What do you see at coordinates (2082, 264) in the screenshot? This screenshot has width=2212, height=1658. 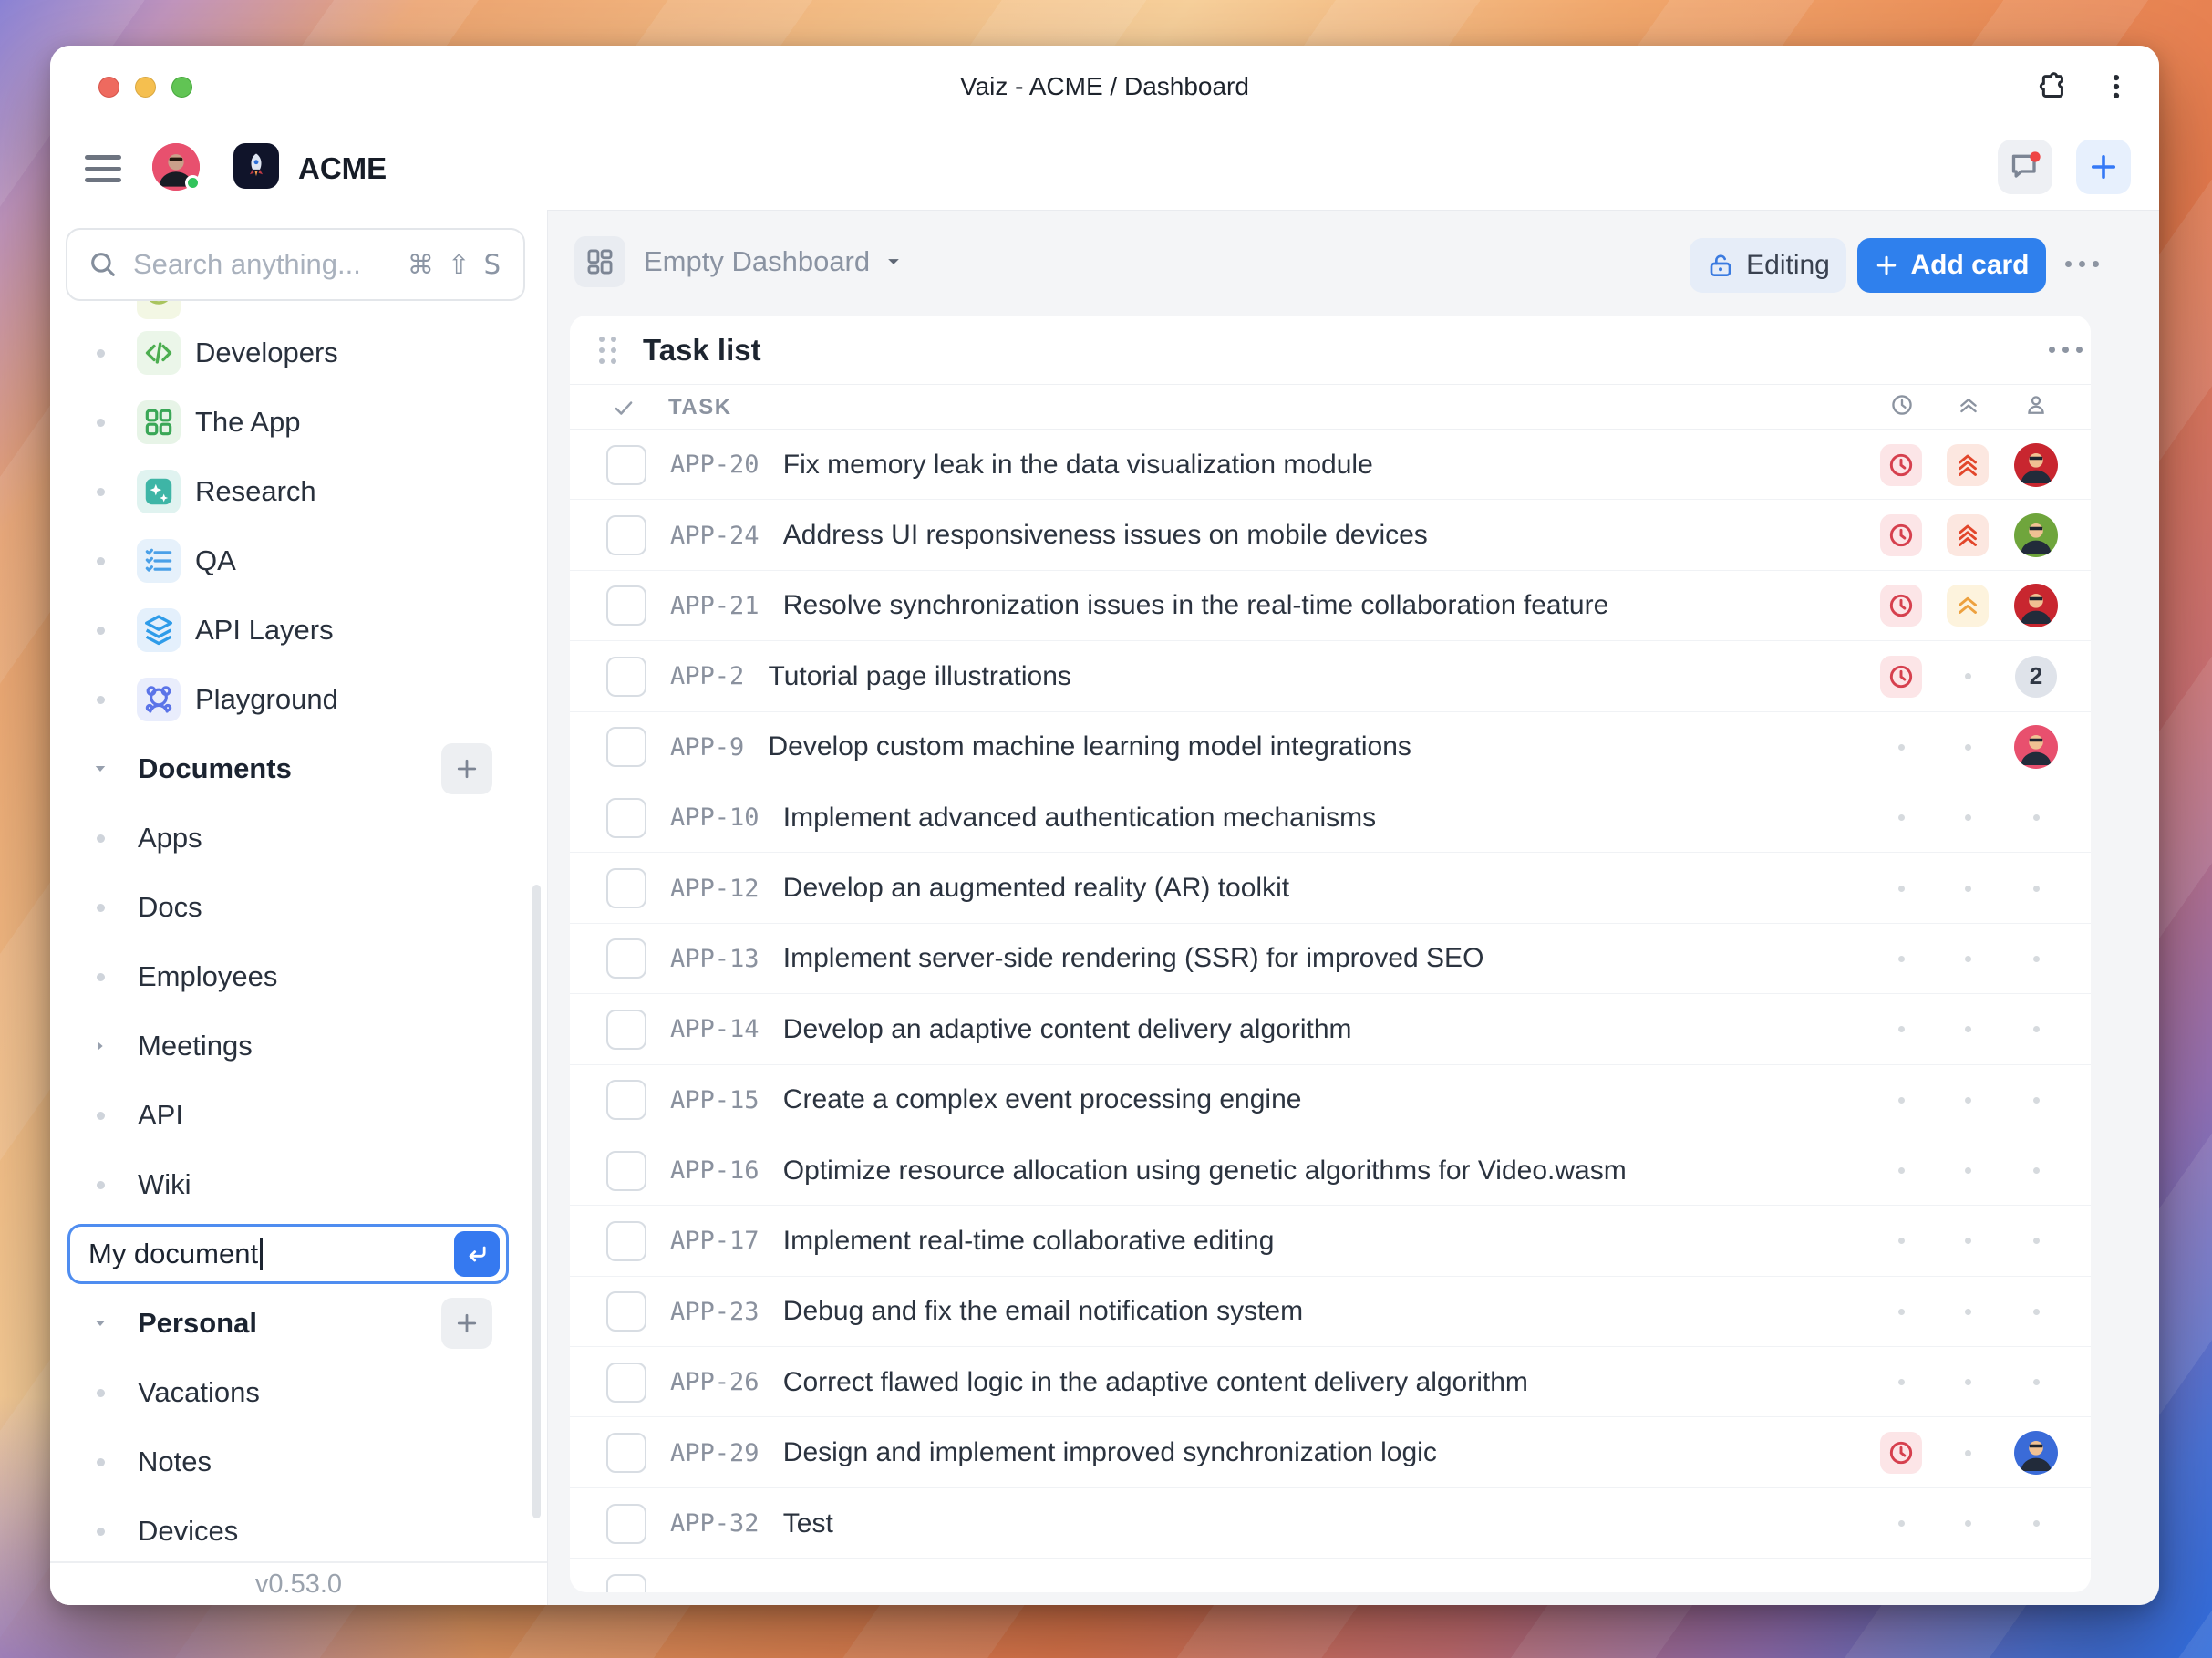 I see `dashboard-more-button` at bounding box center [2082, 264].